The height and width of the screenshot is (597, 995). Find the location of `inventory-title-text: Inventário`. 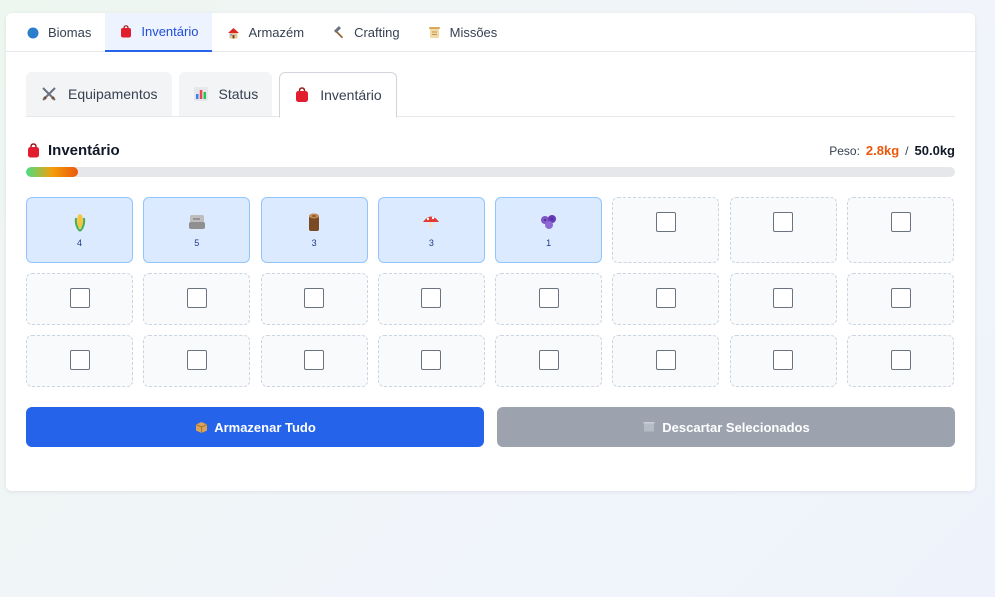

inventory-title-text: Inventário is located at coordinates (84, 150).